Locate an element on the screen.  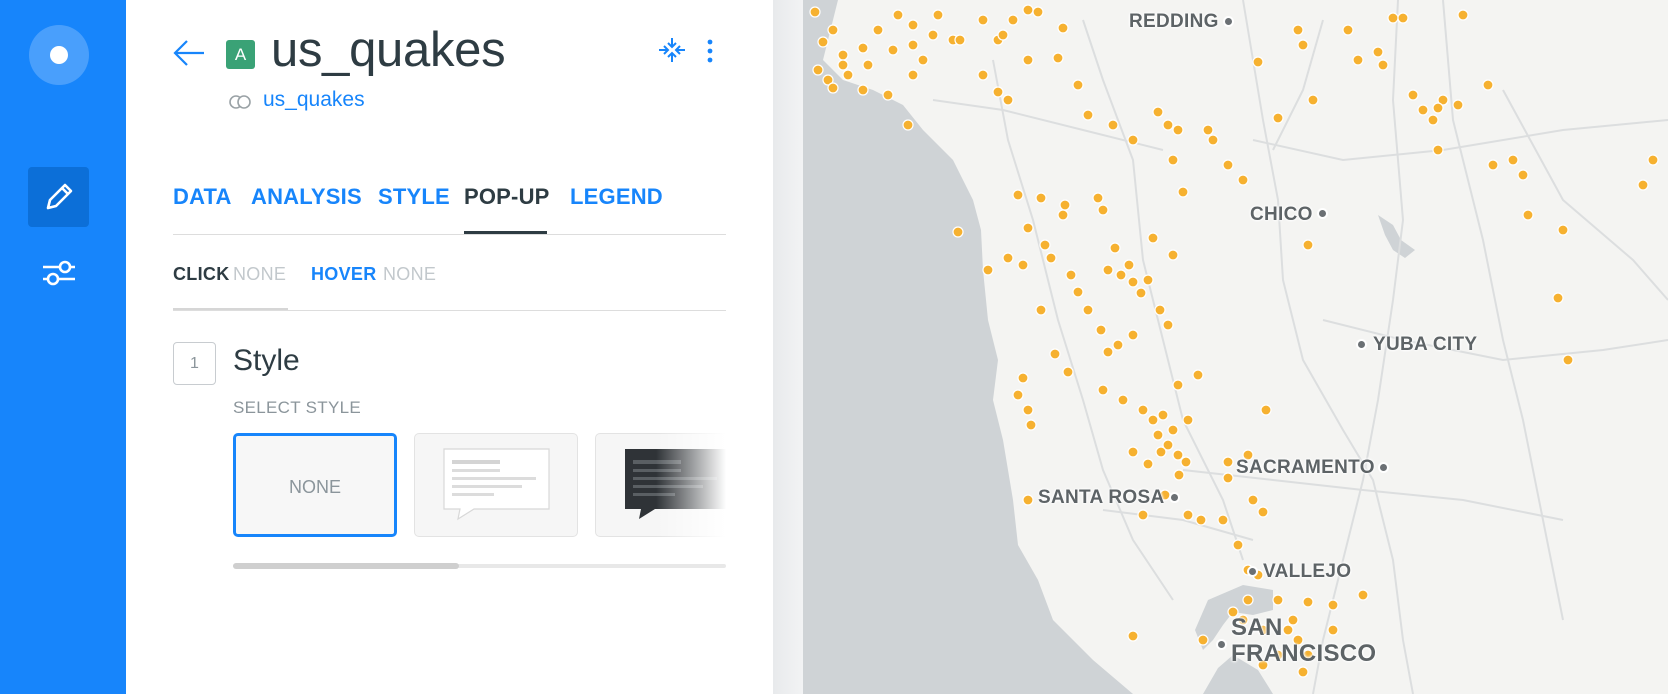
hover-tab-value: NONE is located at coordinates (409, 274).